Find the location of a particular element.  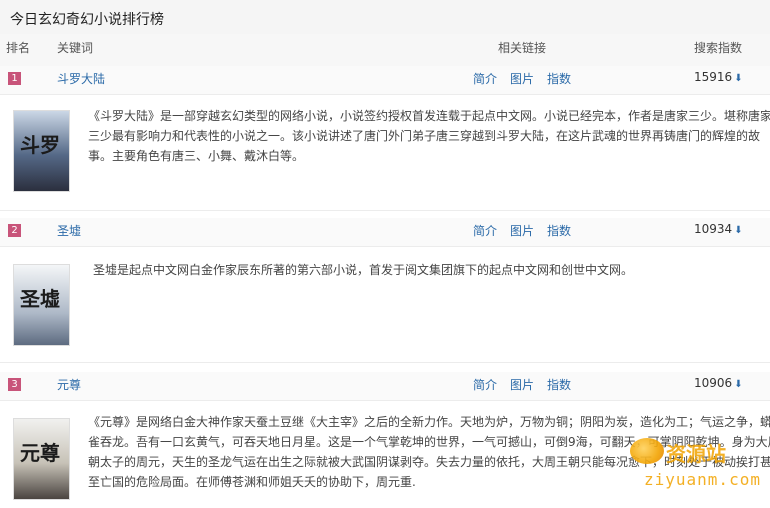

search-index-value: 15916 ⬇ is located at coordinates (718, 77).